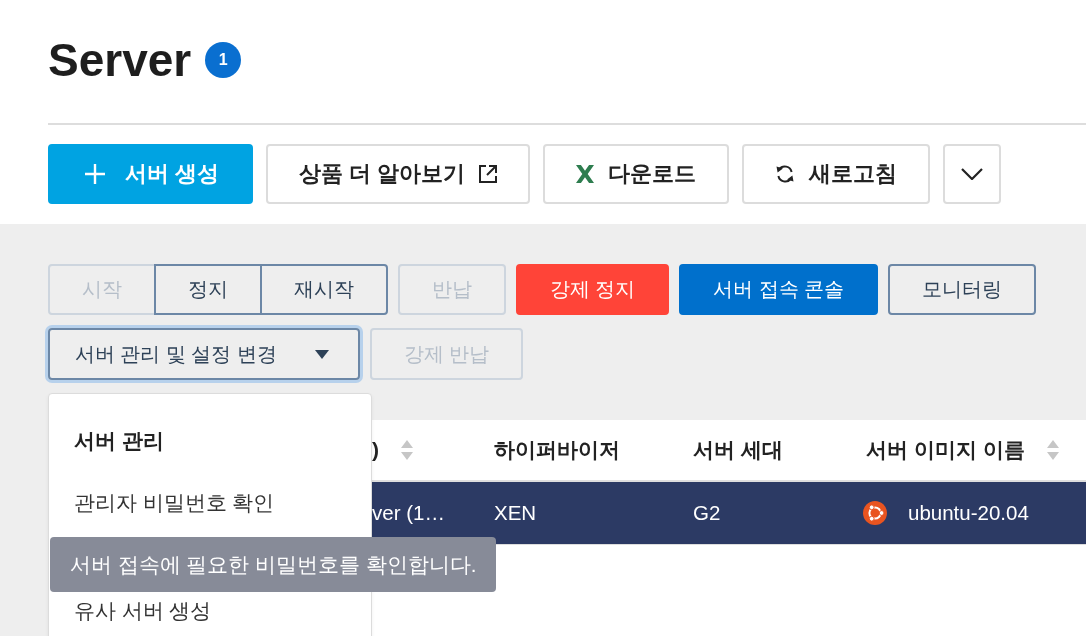 Image resolution: width=1086 pixels, height=636 pixels. I want to click on action-button: 모니터링, so click(962, 289).